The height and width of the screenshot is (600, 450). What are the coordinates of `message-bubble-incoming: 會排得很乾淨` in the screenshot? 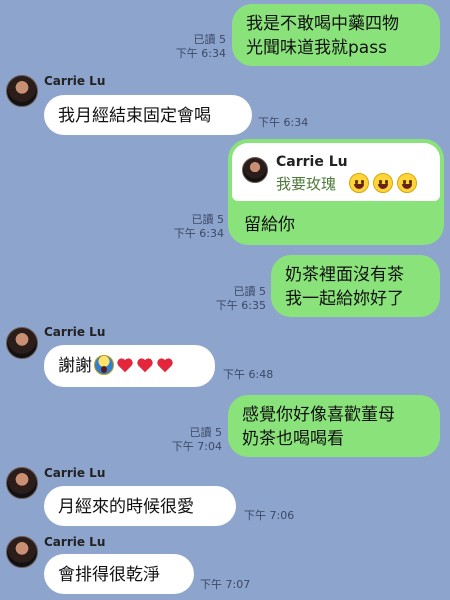 It's located at (119, 574).